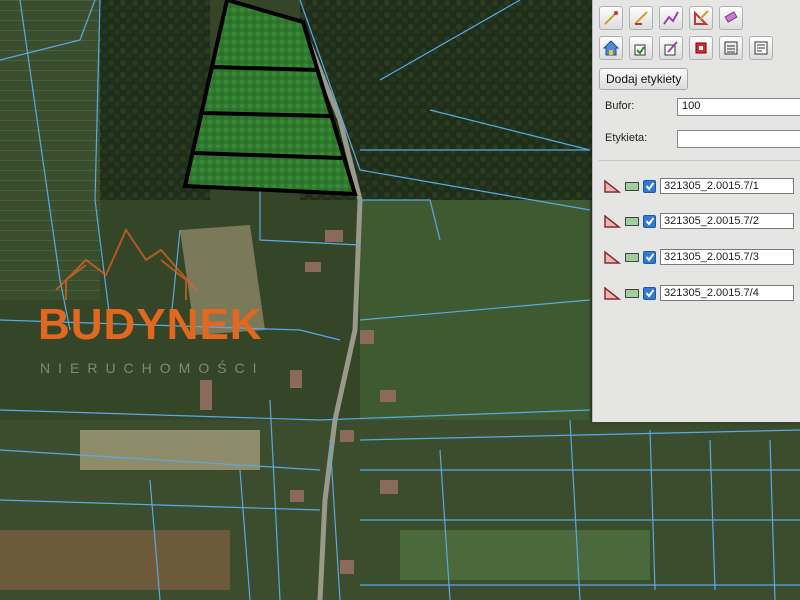  I want to click on export-button, so click(731, 48).